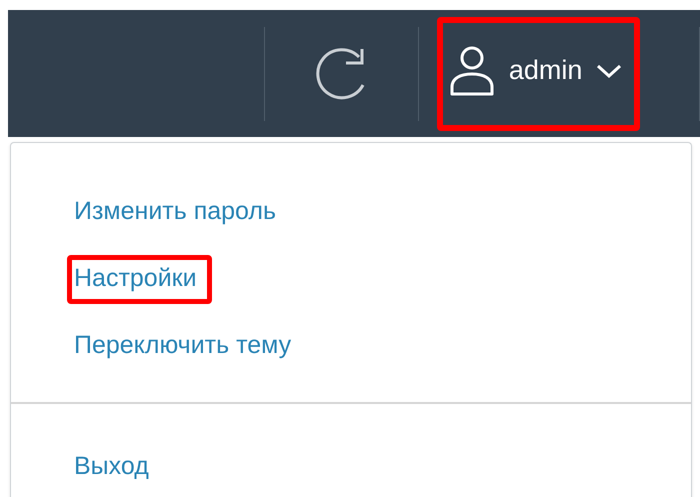  Describe the element at coordinates (609, 70) in the screenshot. I see `chevron-down-icon` at that location.